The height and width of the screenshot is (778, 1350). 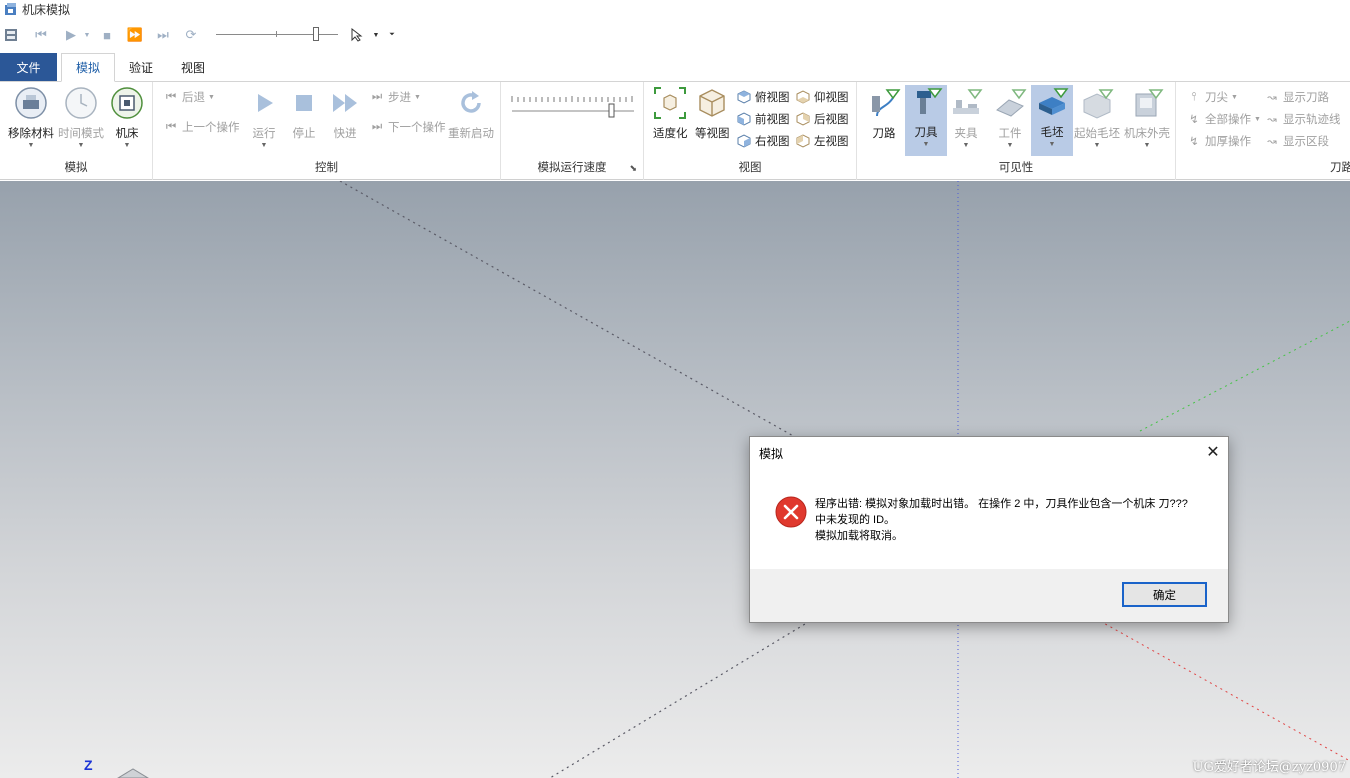 I want to click on all-operations-icon: ↯, so click(x=1194, y=120).